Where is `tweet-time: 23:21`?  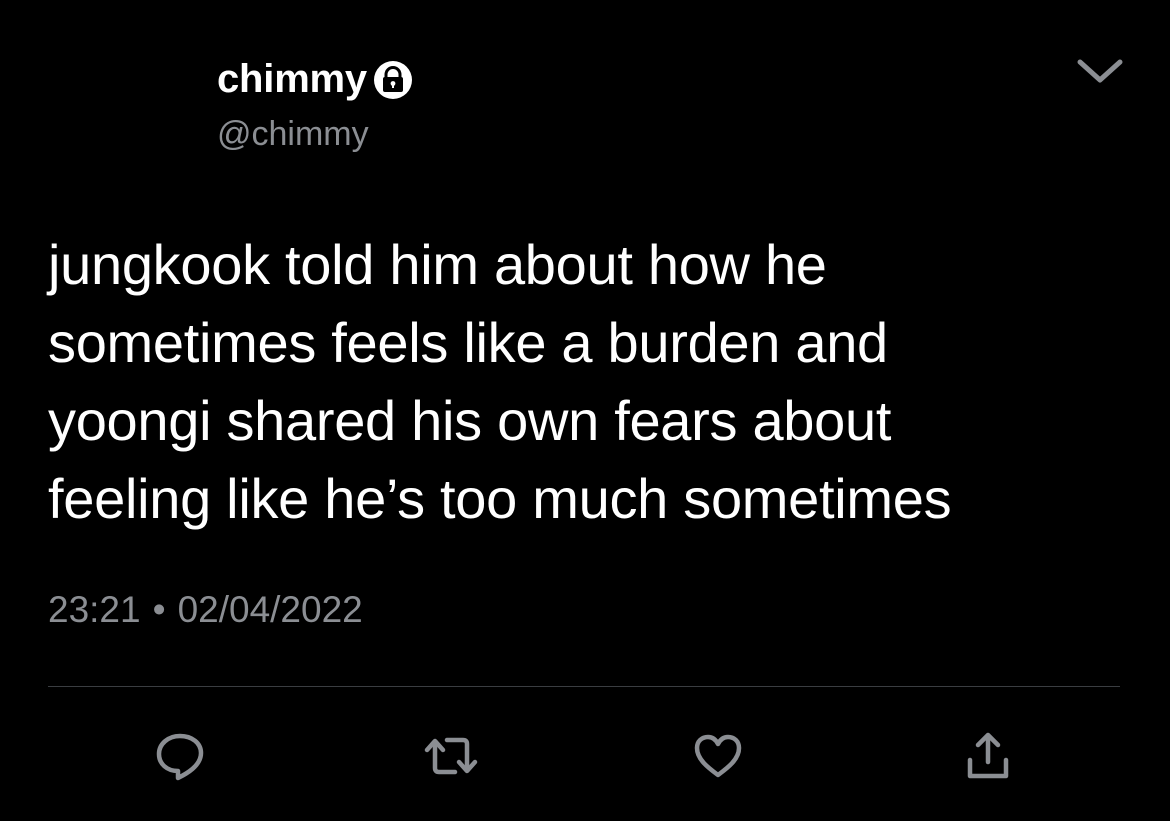
tweet-time: 23:21 is located at coordinates (94, 609).